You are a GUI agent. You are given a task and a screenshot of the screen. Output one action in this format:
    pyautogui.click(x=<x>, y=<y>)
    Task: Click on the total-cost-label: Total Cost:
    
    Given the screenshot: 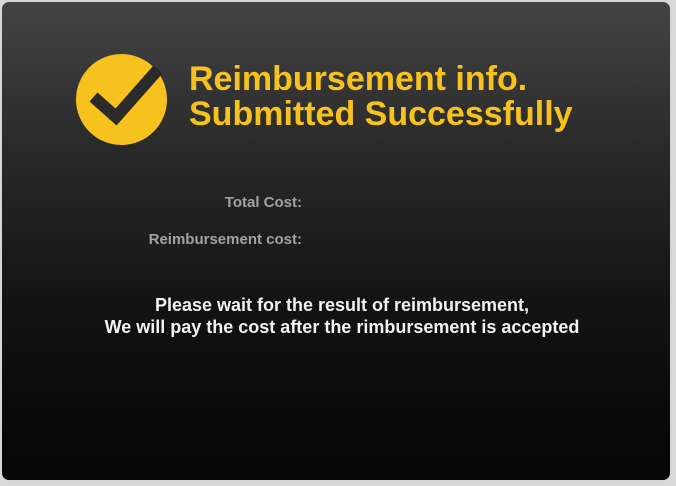 What is the action you would take?
    pyautogui.click(x=263, y=202)
    